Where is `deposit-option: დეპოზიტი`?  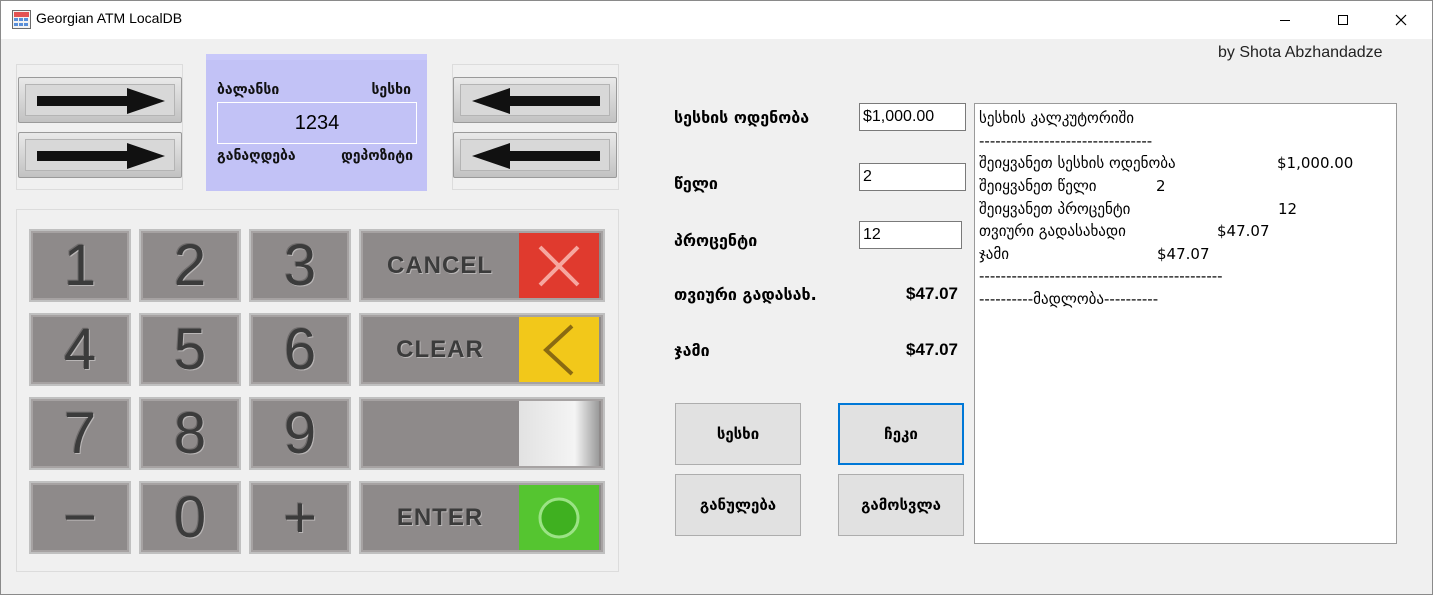
deposit-option: დეპოზიტი is located at coordinates (377, 156).